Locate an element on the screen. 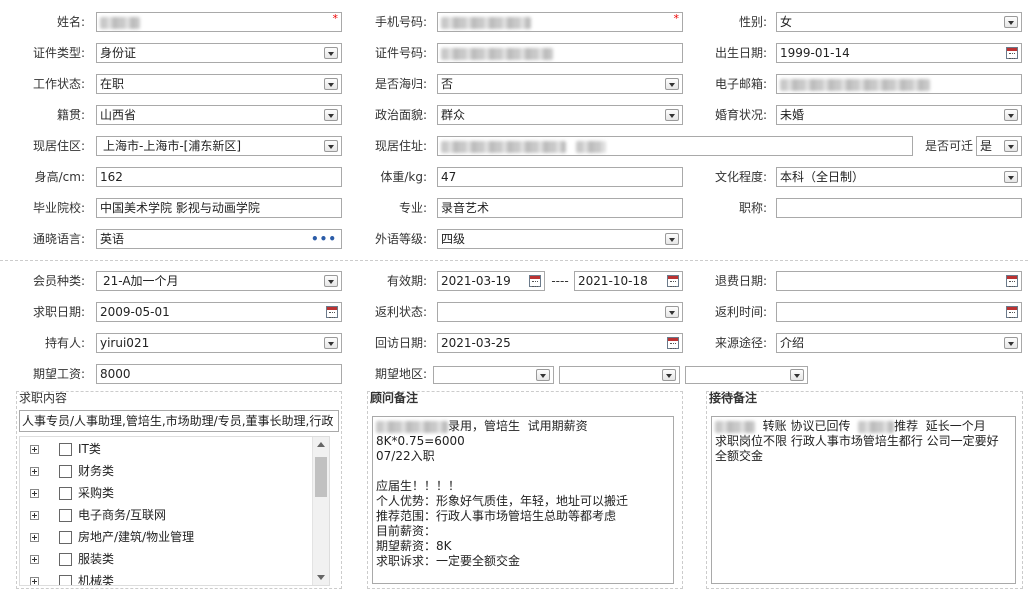 Image resolution: width=1028 pixels, height=592 pixels. scroll-down-icon is located at coordinates (321, 577).